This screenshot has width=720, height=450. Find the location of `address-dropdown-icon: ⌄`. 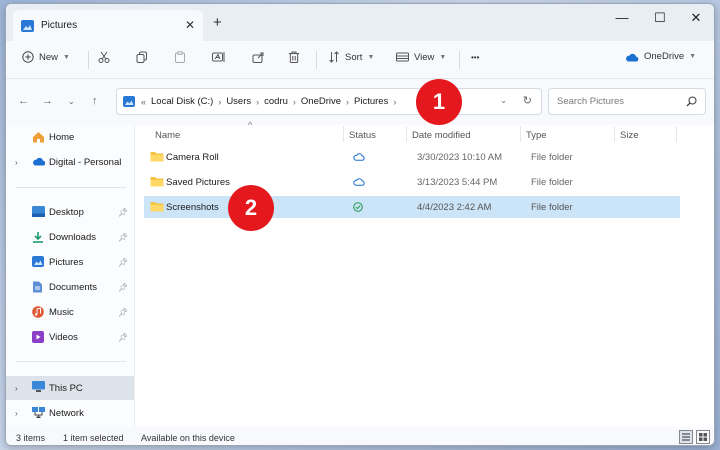

address-dropdown-icon: ⌄ is located at coordinates (503, 100).